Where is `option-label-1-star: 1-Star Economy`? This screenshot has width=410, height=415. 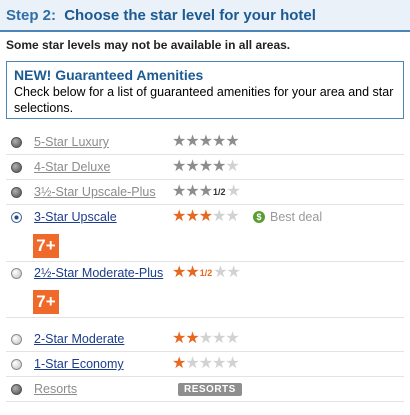 option-label-1-star: 1-Star Economy is located at coordinates (79, 364).